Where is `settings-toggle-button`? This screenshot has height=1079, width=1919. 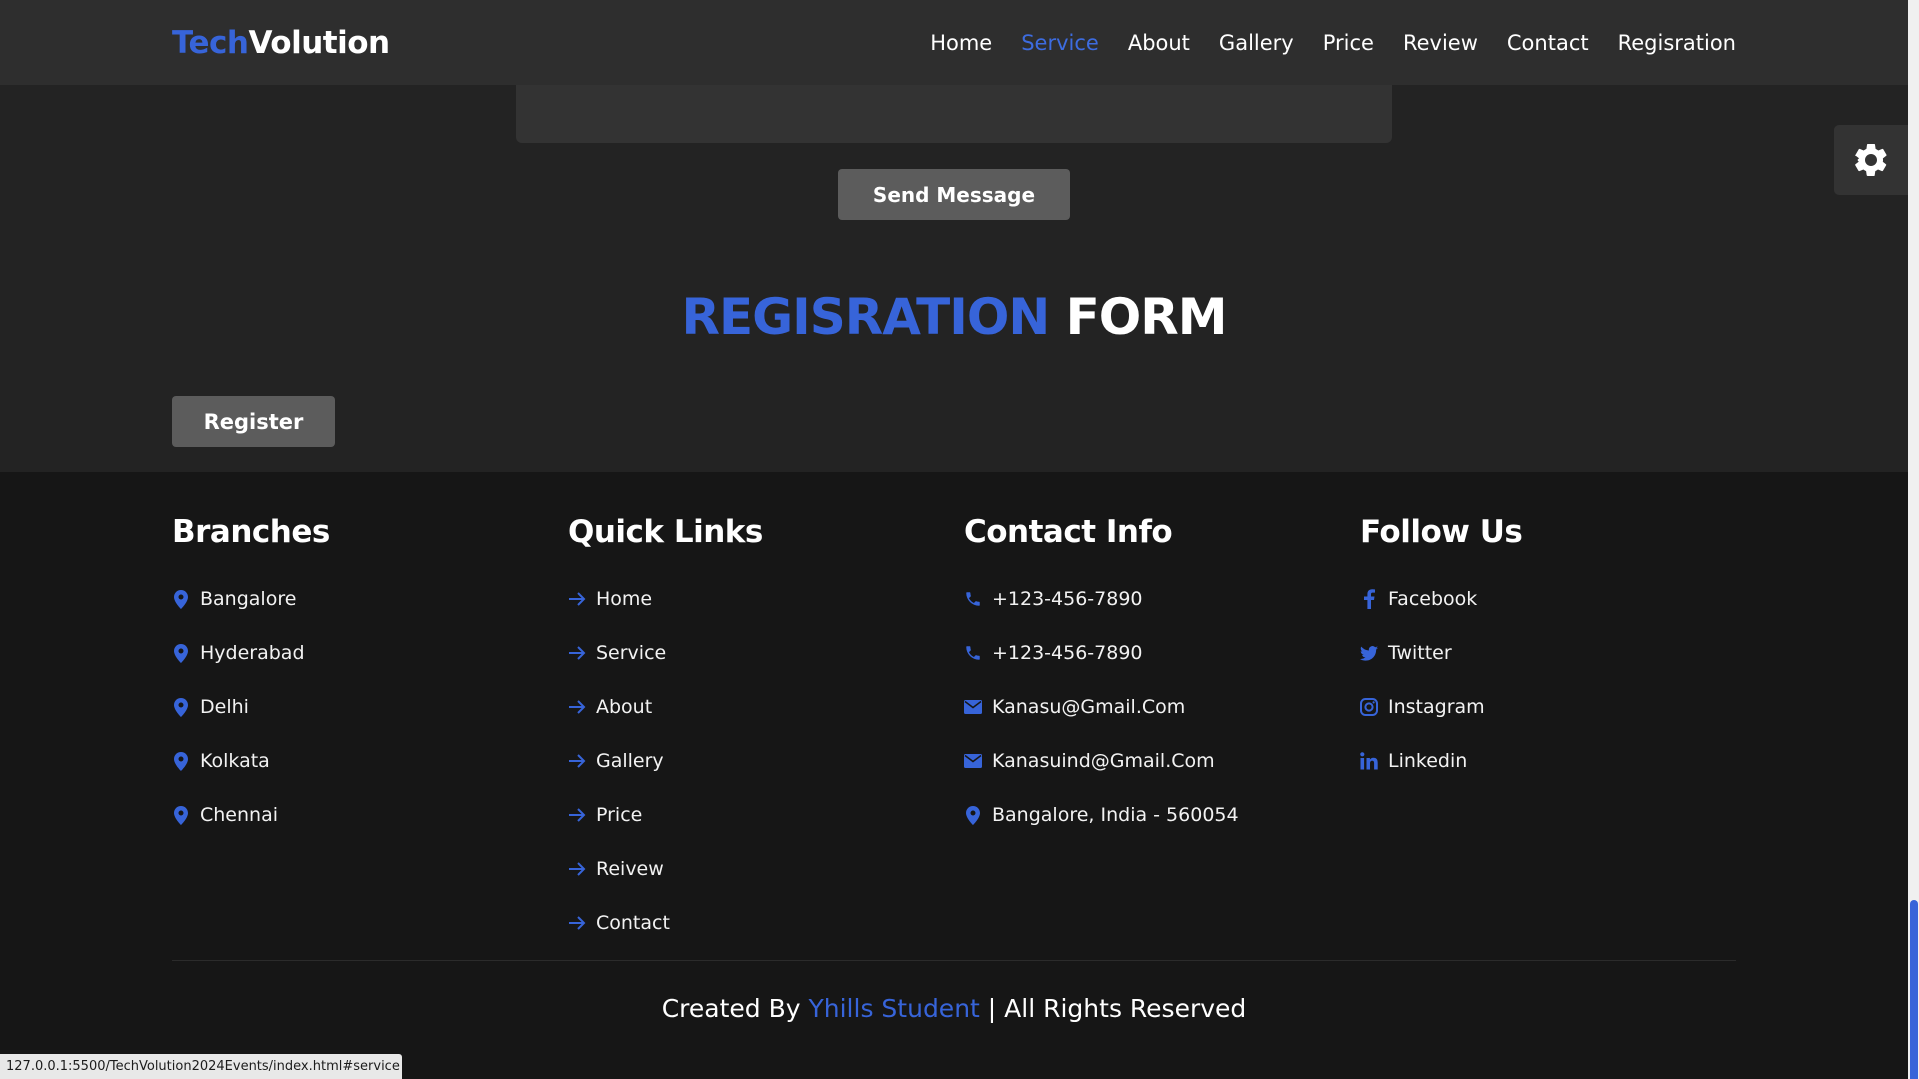 settings-toggle-button is located at coordinates (1871, 160).